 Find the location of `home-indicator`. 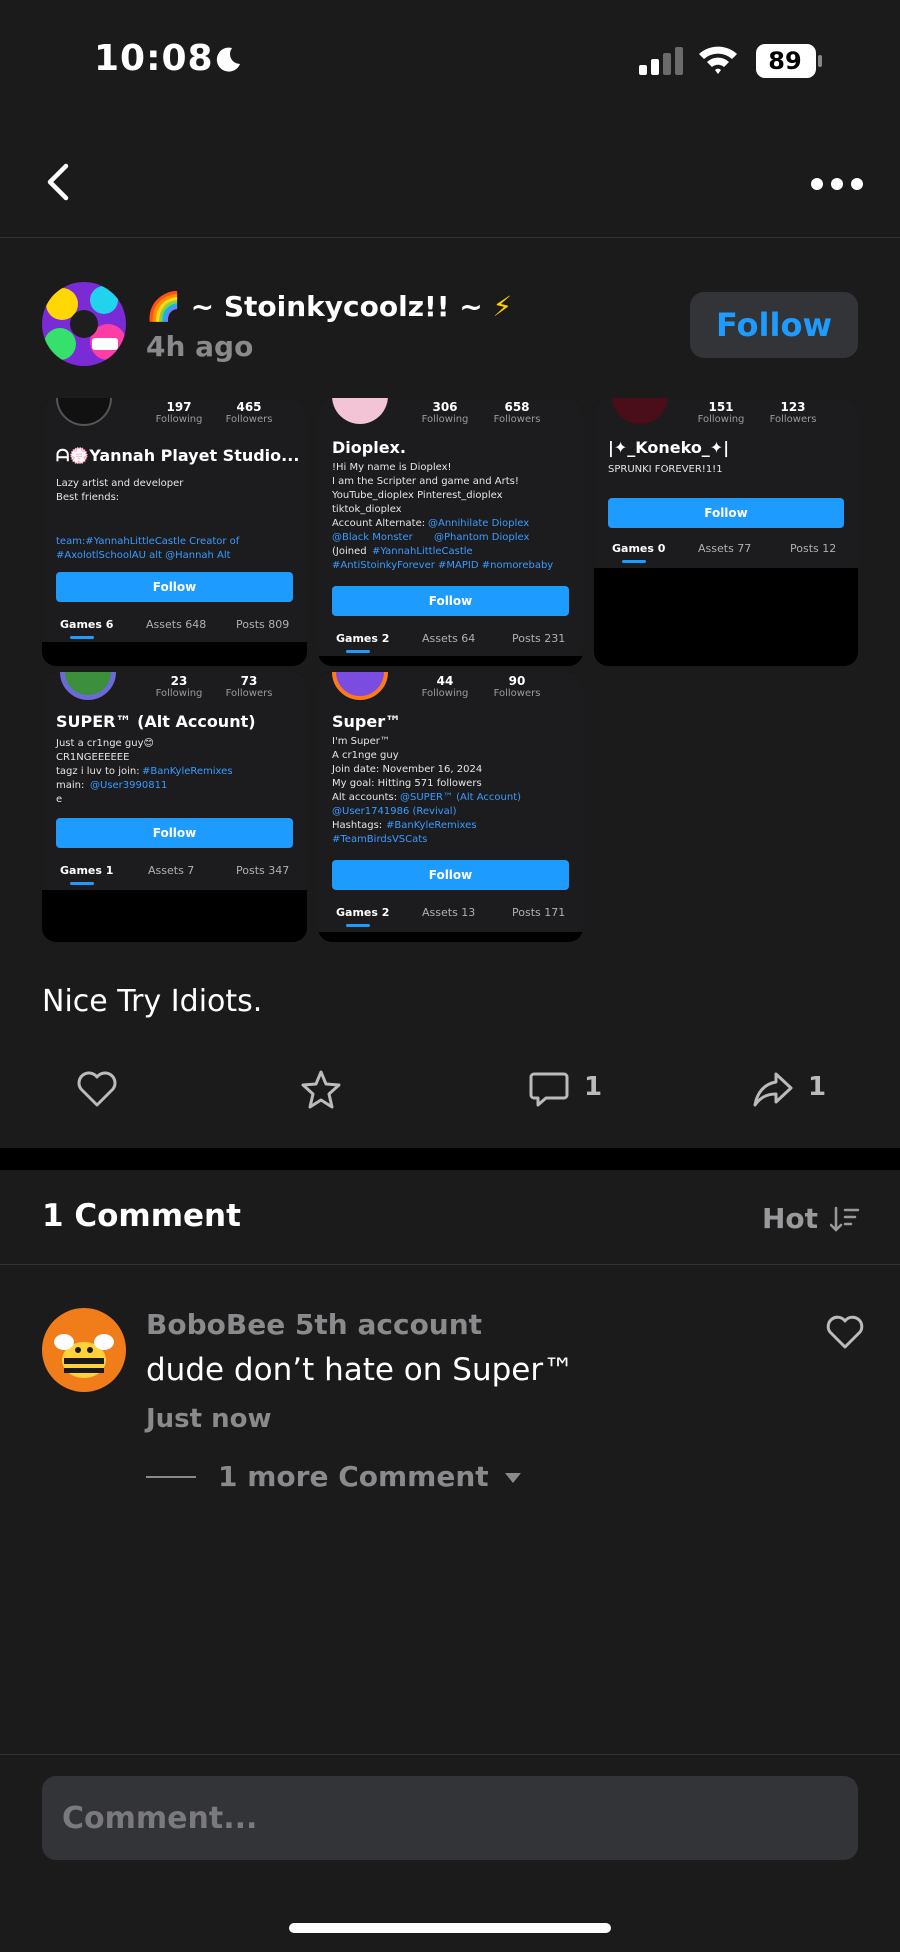

home-indicator is located at coordinates (450, 1928).